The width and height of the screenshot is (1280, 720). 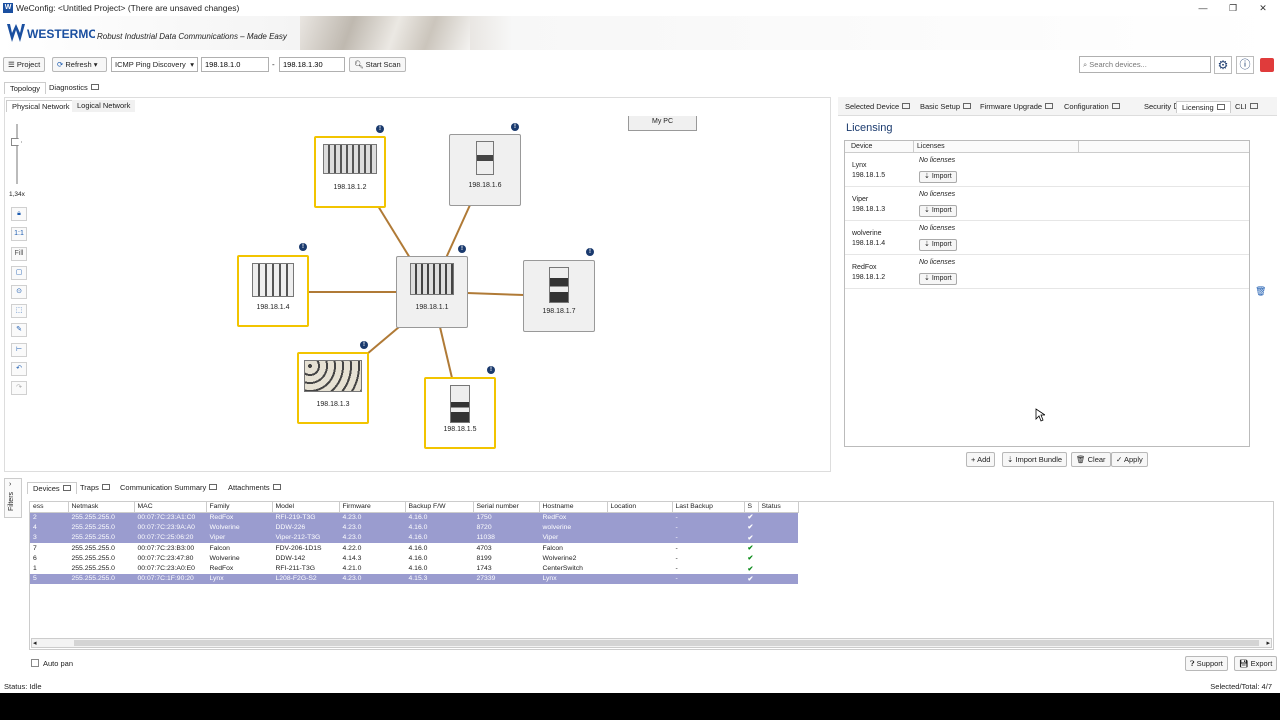 I want to click on close-button: ✕, so click(x=1263, y=8).